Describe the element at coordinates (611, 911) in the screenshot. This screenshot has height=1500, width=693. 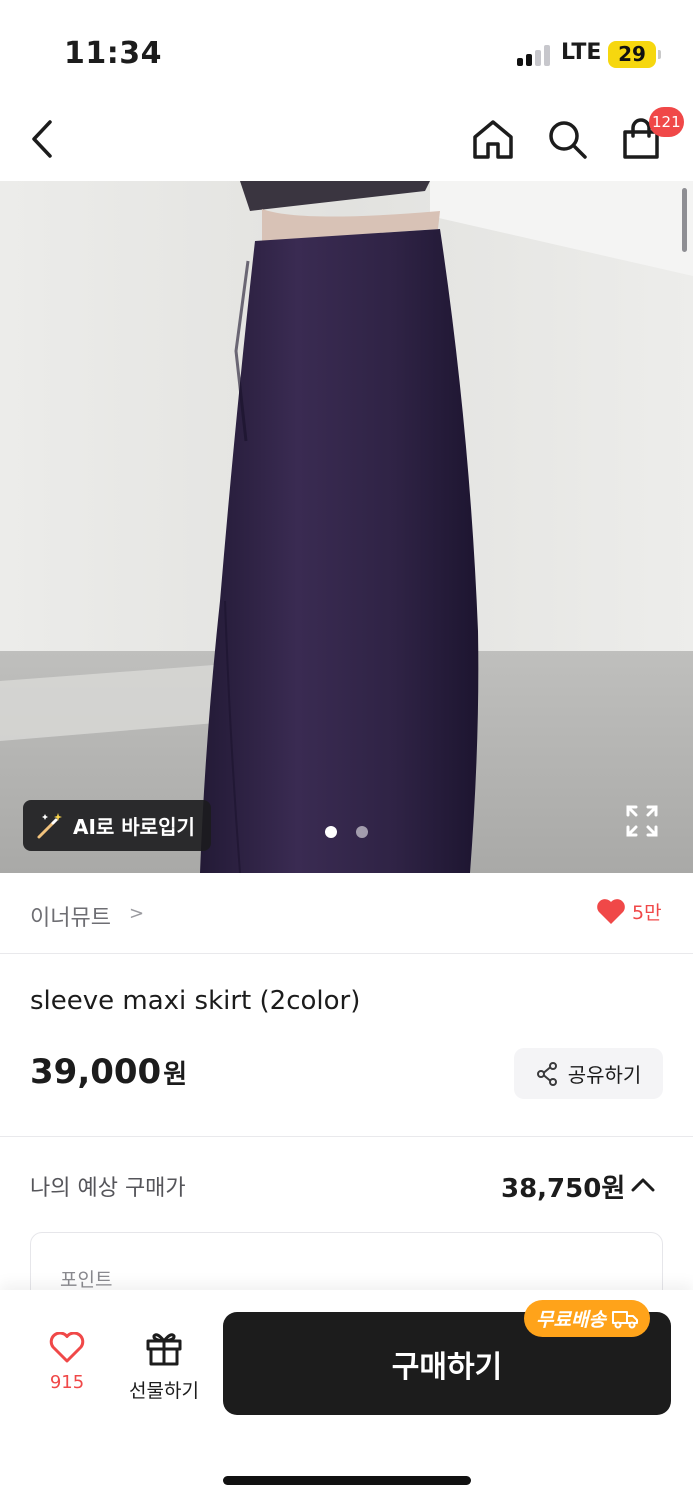
I see `heart-filled-icon` at that location.